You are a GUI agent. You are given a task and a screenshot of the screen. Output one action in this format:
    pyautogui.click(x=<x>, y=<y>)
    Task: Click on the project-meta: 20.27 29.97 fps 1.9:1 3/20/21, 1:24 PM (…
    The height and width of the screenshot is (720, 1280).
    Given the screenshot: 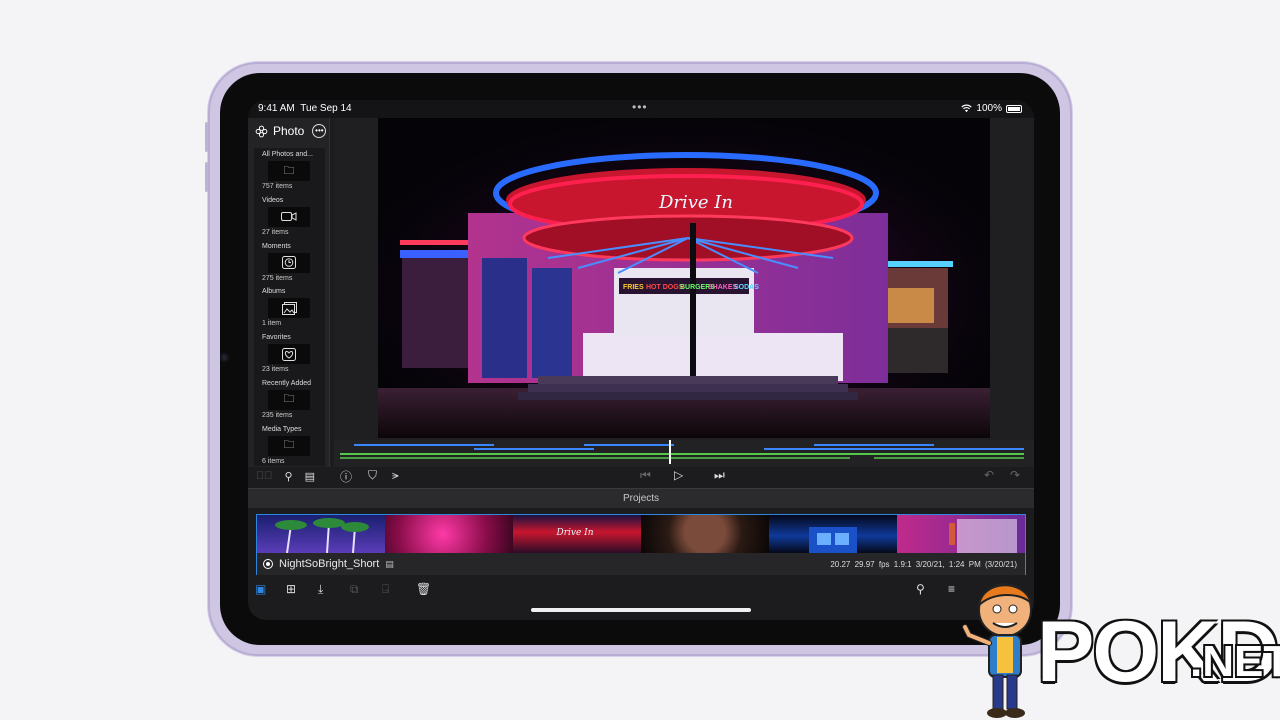 What is the action you would take?
    pyautogui.click(x=927, y=564)
    